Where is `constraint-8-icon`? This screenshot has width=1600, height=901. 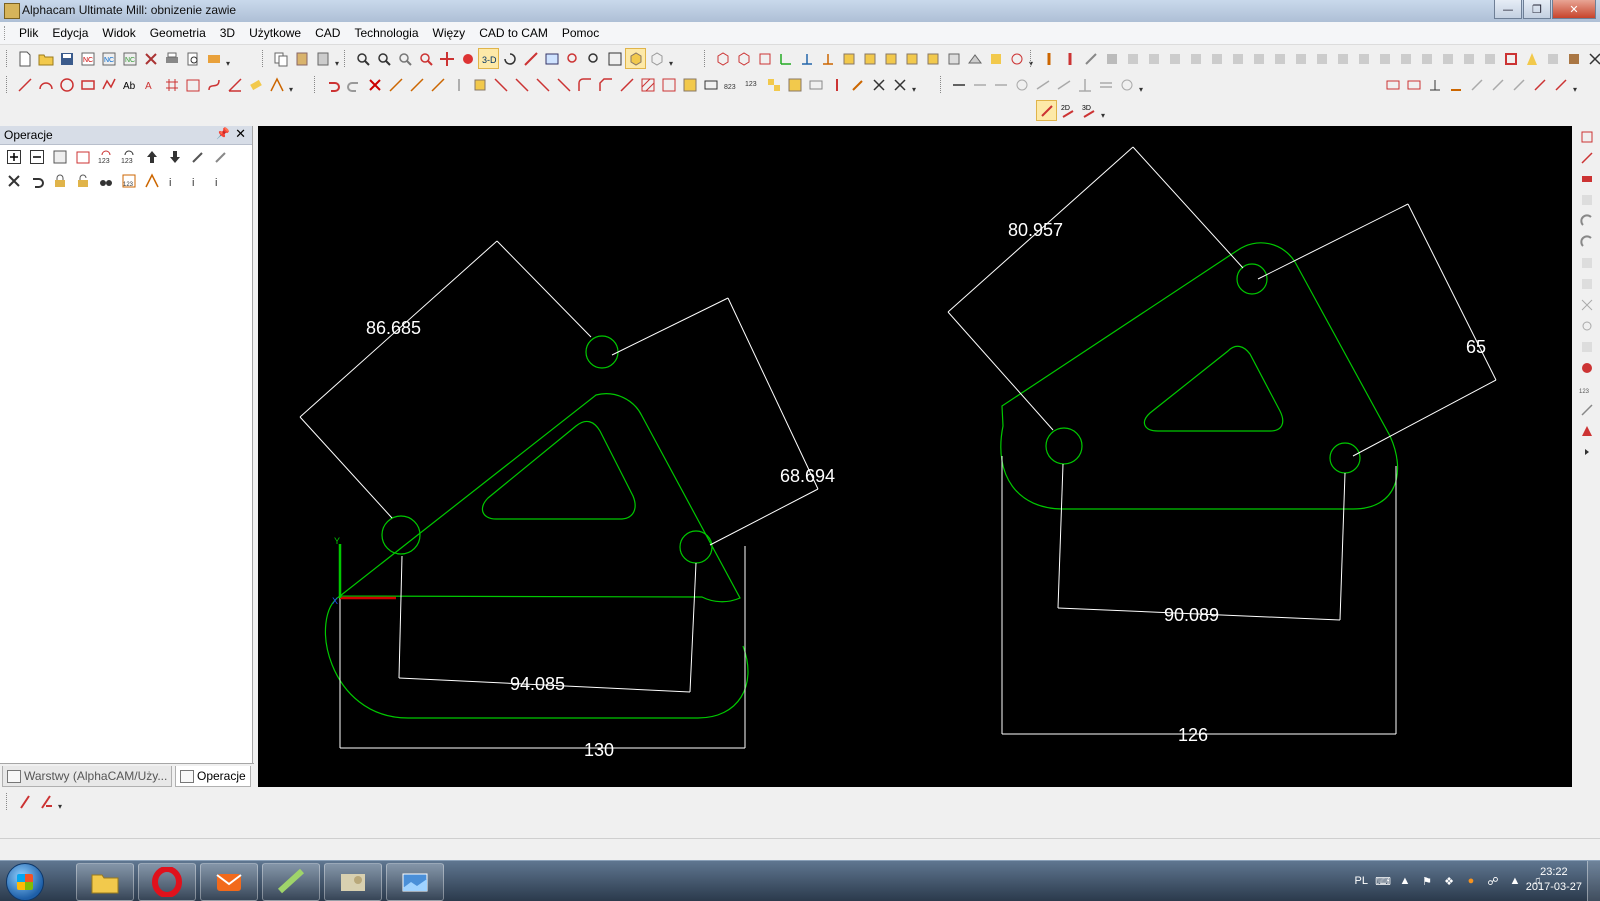
constraint-8-icon is located at coordinates (1126, 84).